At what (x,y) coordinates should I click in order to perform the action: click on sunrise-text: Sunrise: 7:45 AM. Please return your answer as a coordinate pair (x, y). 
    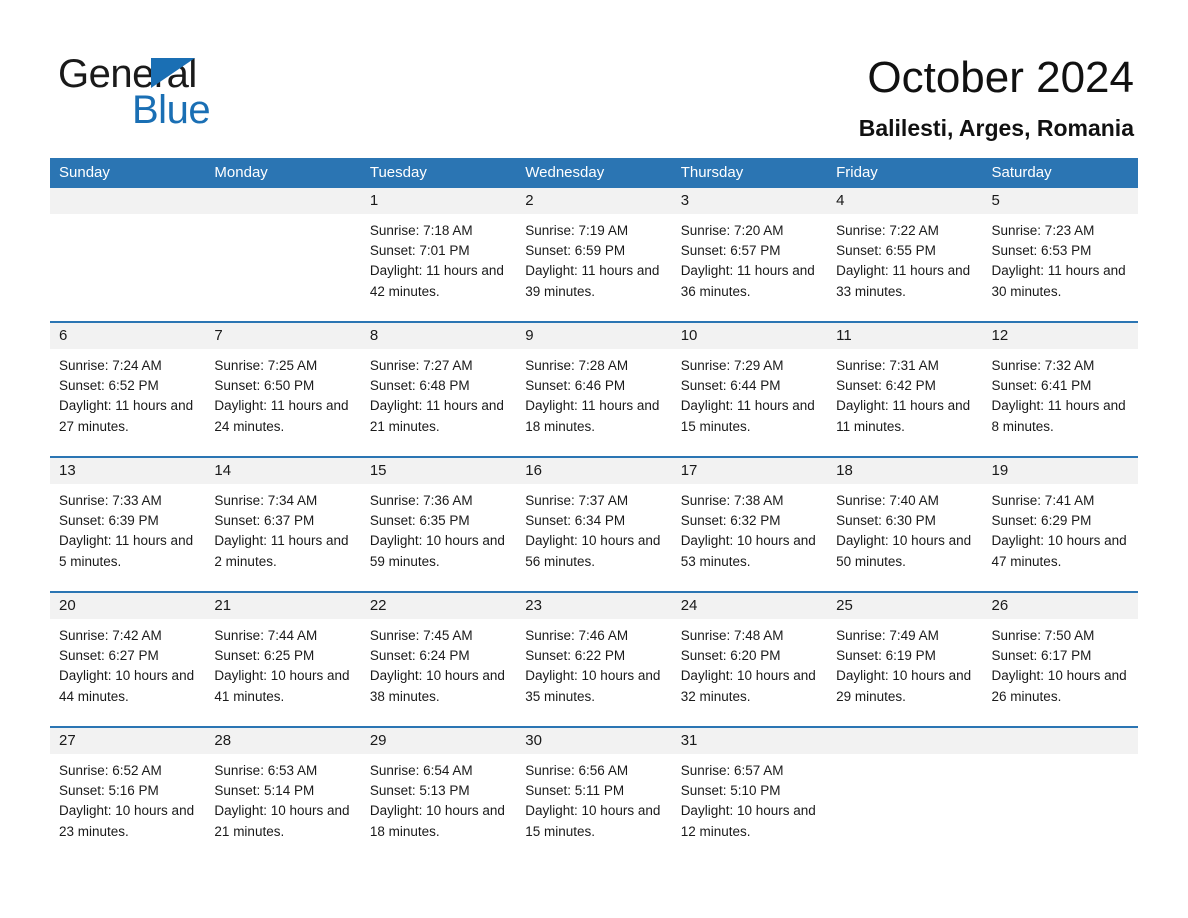
    Looking at the image, I should click on (421, 635).